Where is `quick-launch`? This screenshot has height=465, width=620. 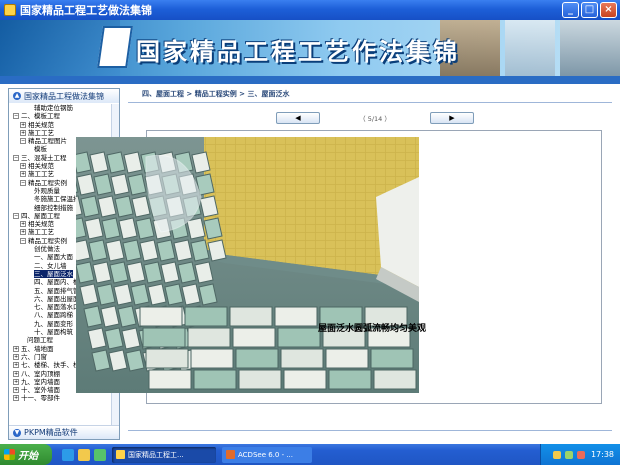
quick-launch is located at coordinates (84, 454).